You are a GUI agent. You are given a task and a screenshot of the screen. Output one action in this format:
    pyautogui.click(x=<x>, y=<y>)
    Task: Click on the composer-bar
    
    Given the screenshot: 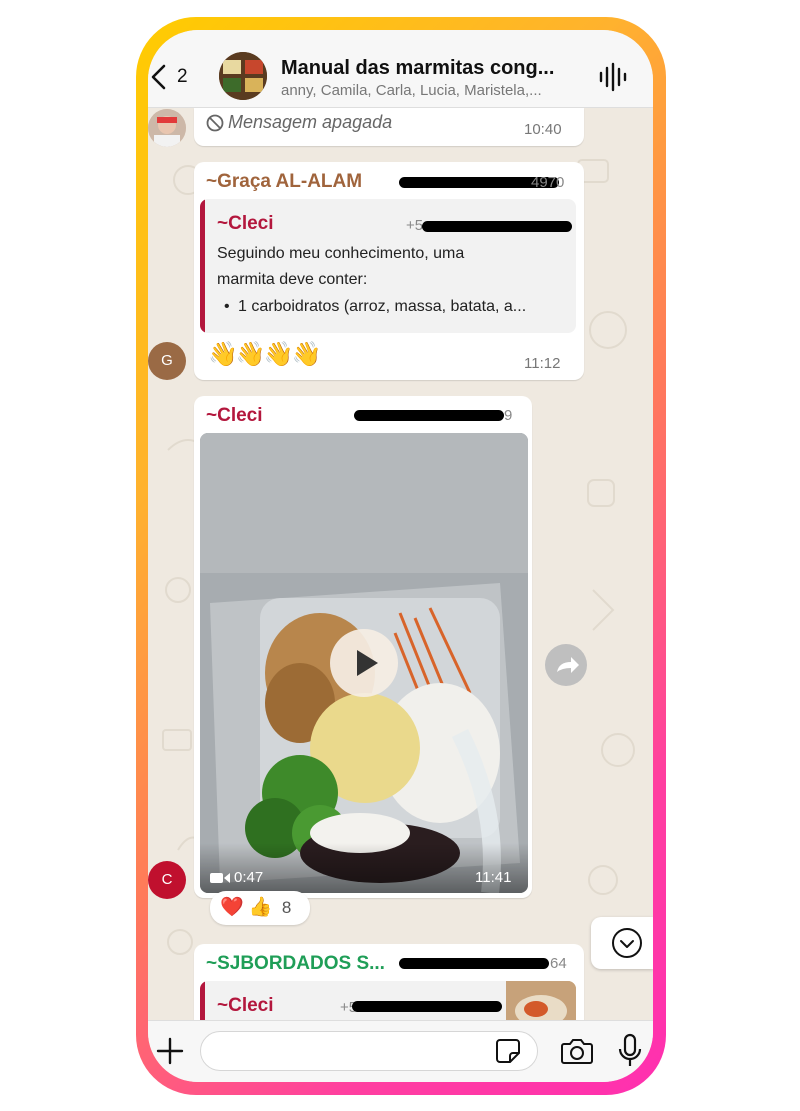 What is the action you would take?
    pyautogui.click(x=400, y=1051)
    